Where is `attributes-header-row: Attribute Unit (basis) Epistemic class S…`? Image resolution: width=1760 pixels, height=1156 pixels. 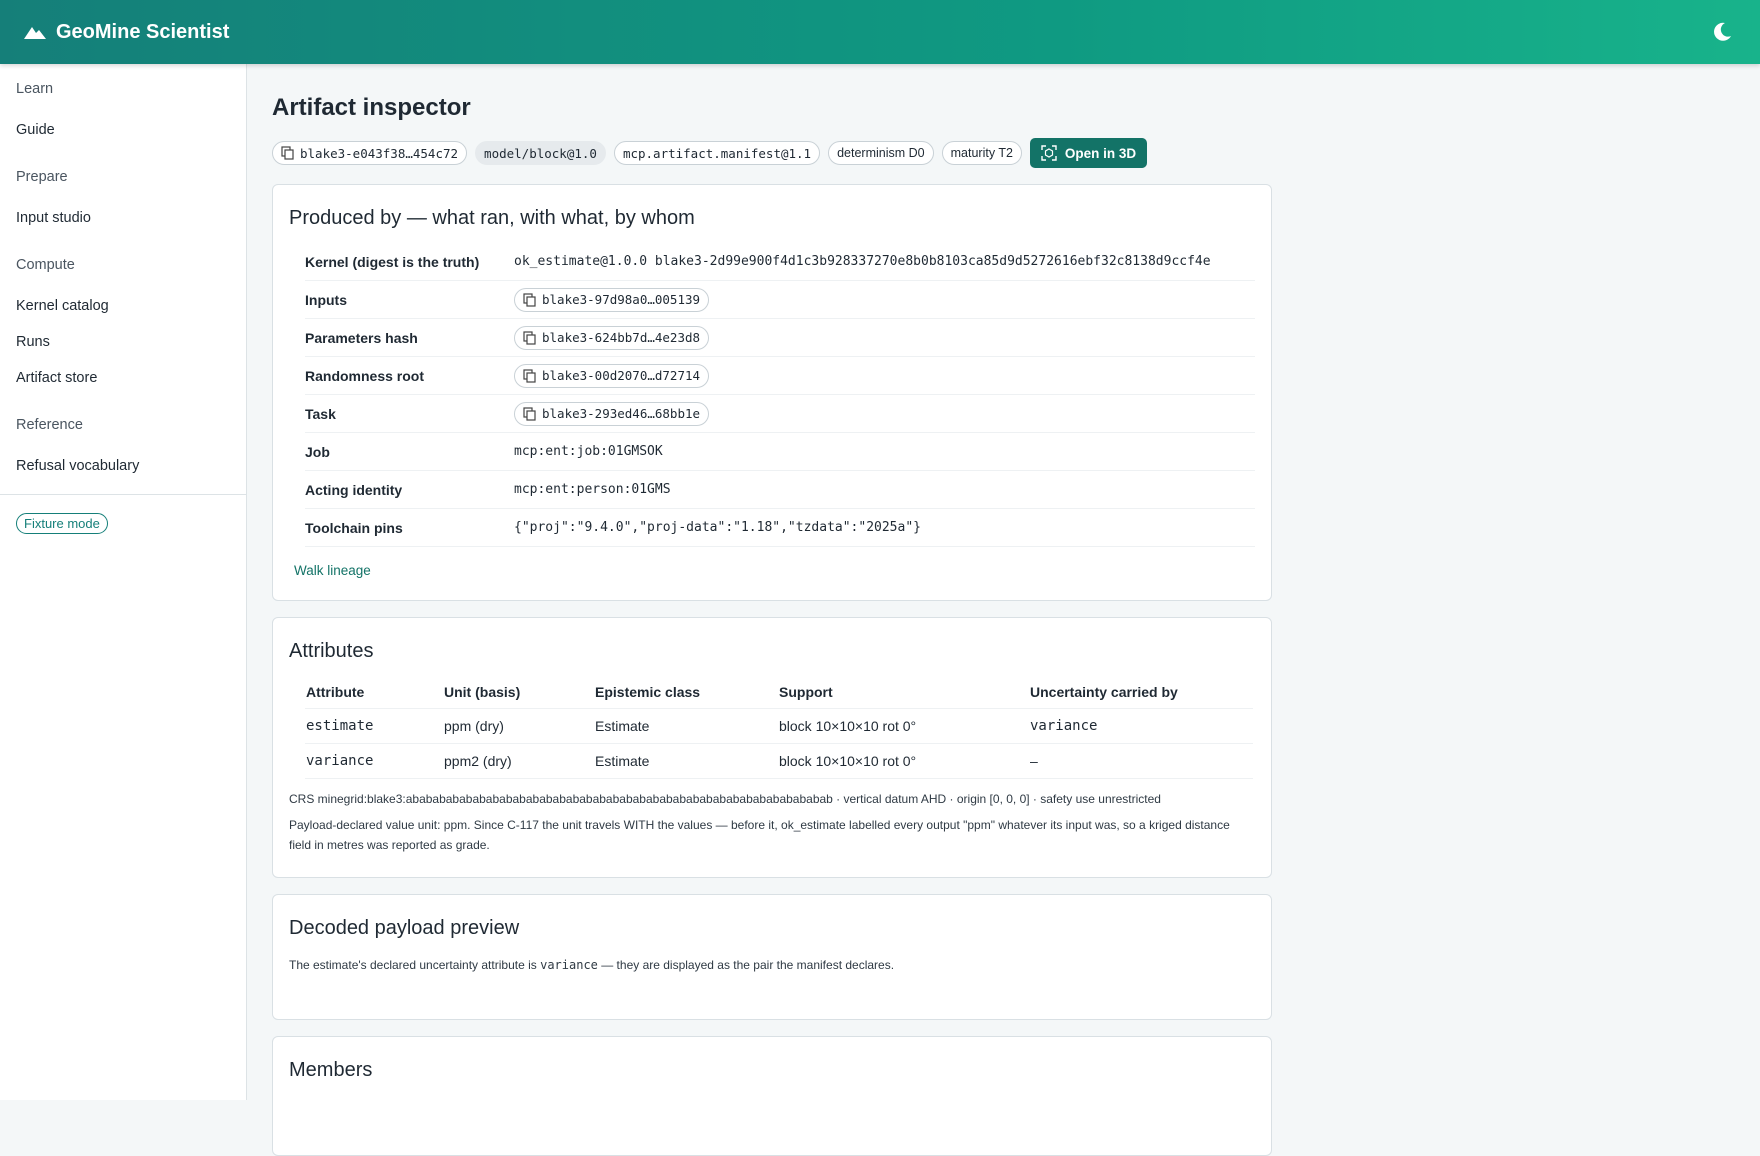 attributes-header-row: Attribute Unit (basis) Epistemic class S… is located at coordinates (779, 692).